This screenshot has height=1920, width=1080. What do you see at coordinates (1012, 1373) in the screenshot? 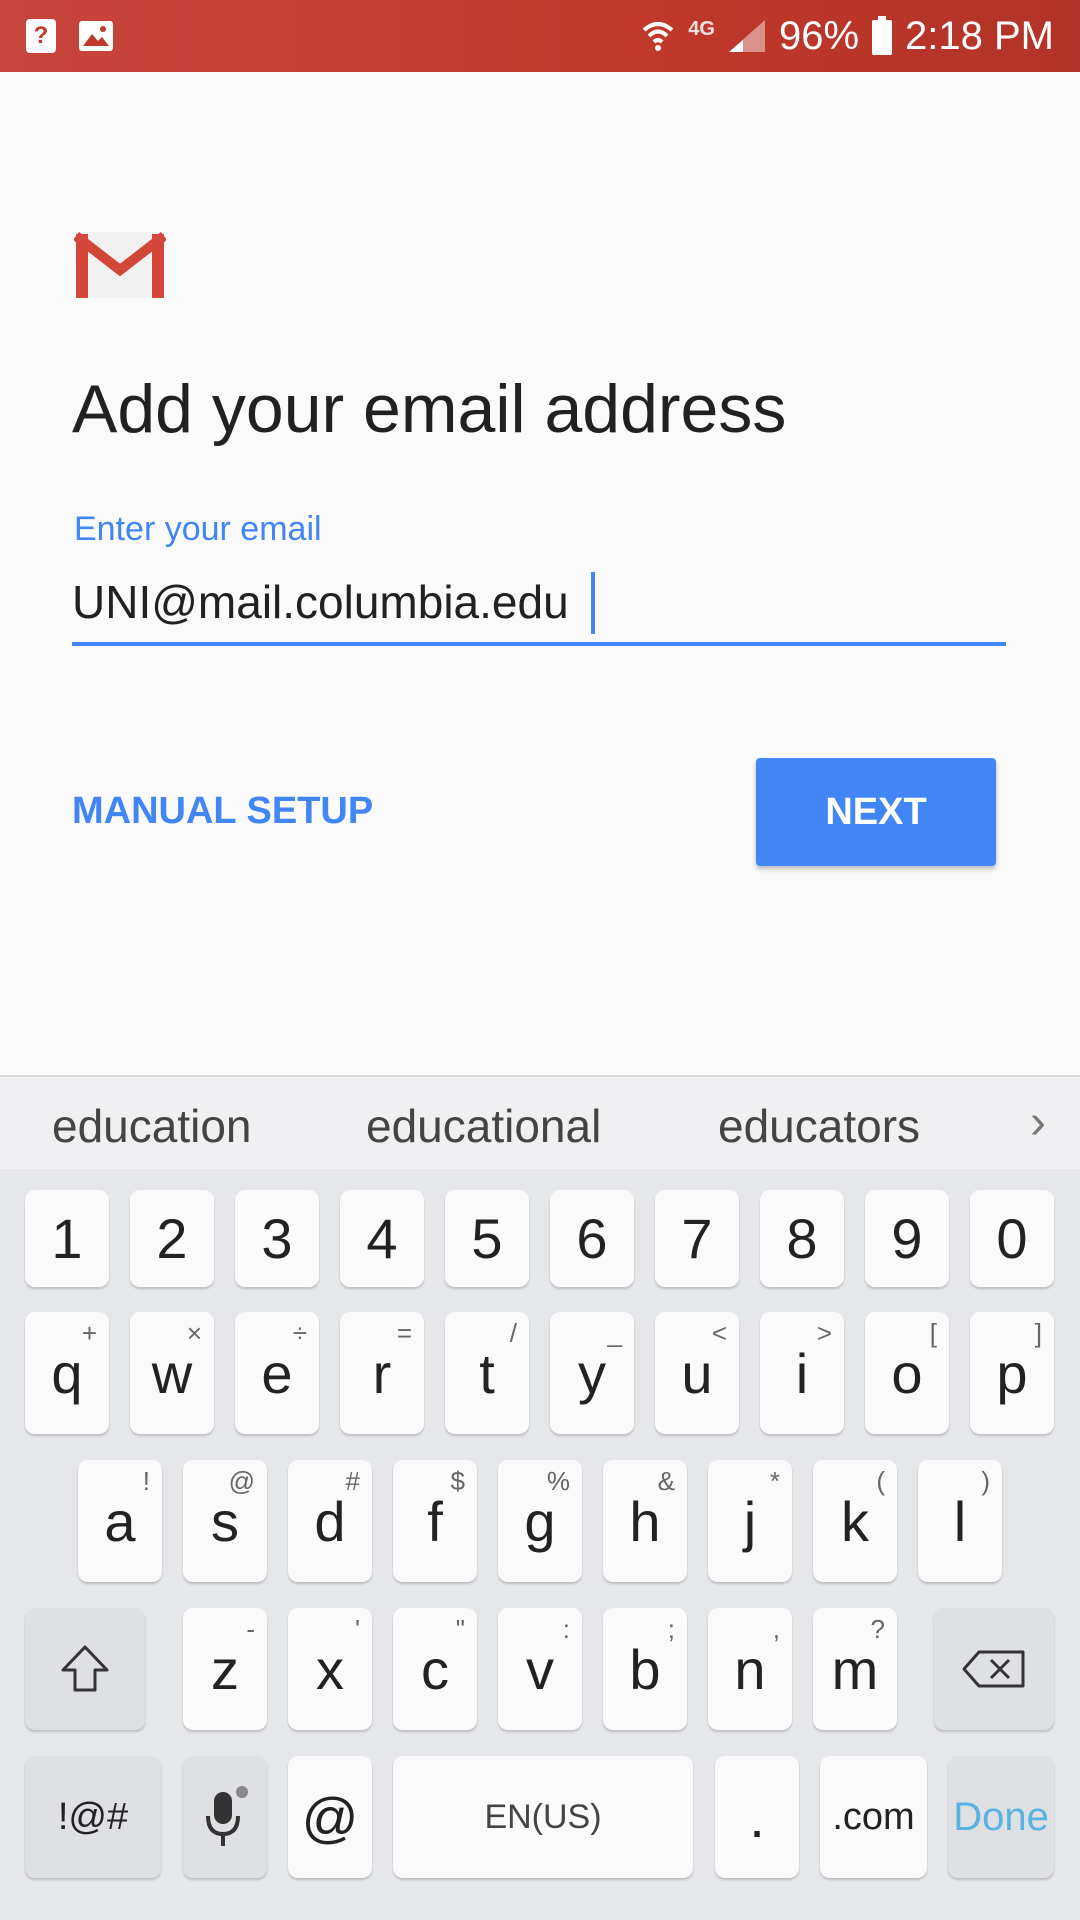
I see `key-p: ] p` at bounding box center [1012, 1373].